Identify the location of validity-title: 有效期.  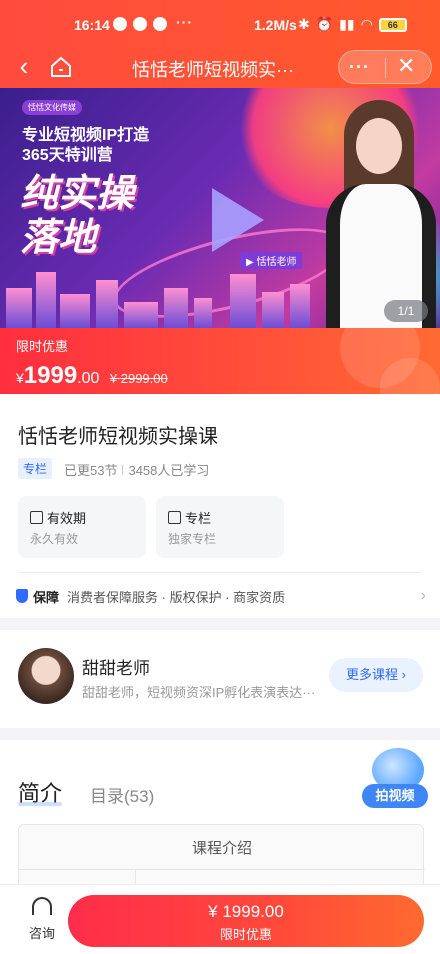
(67, 518).